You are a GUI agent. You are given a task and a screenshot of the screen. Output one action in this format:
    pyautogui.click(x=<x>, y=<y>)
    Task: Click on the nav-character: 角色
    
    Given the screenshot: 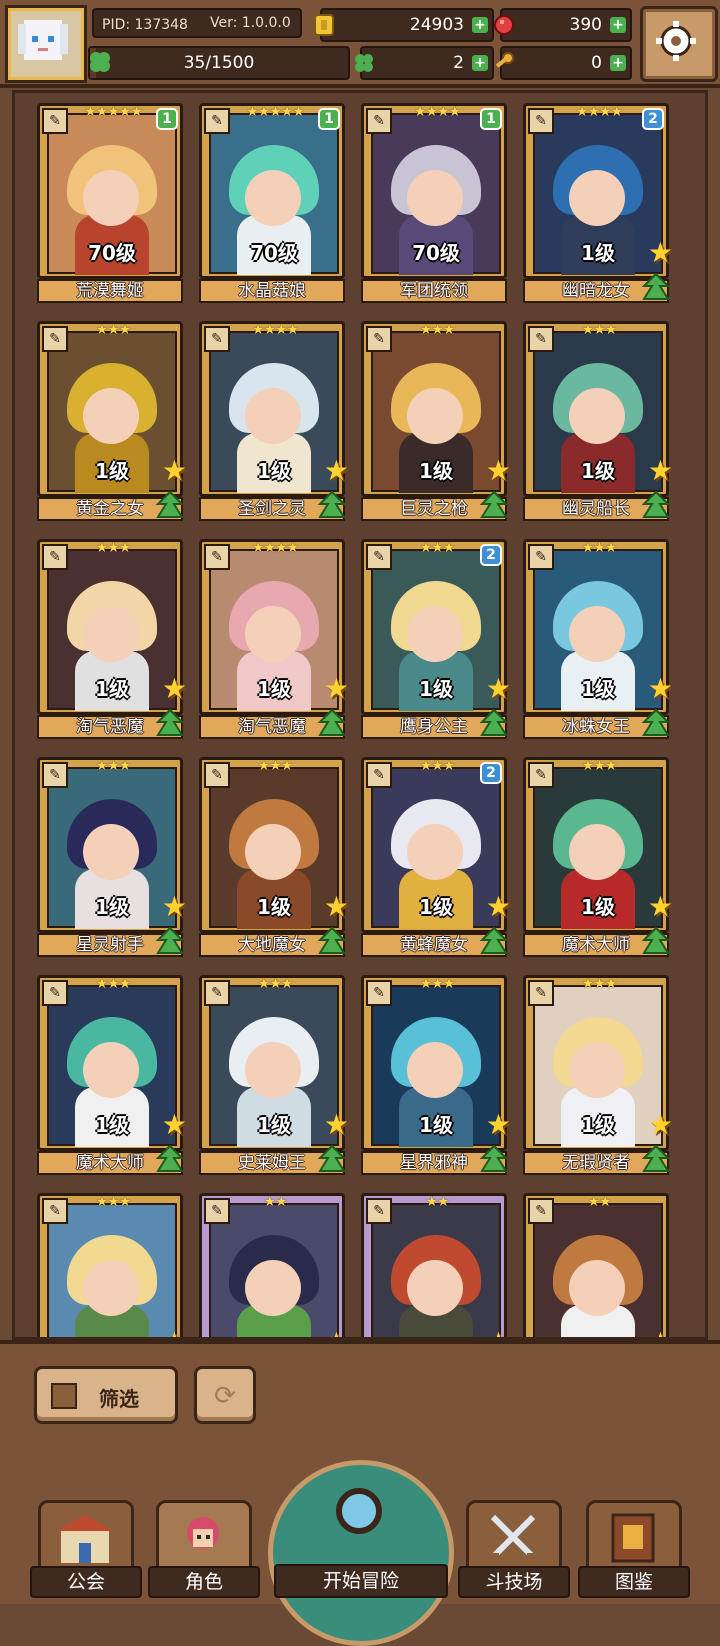 What is the action you would take?
    pyautogui.click(x=204, y=1540)
    